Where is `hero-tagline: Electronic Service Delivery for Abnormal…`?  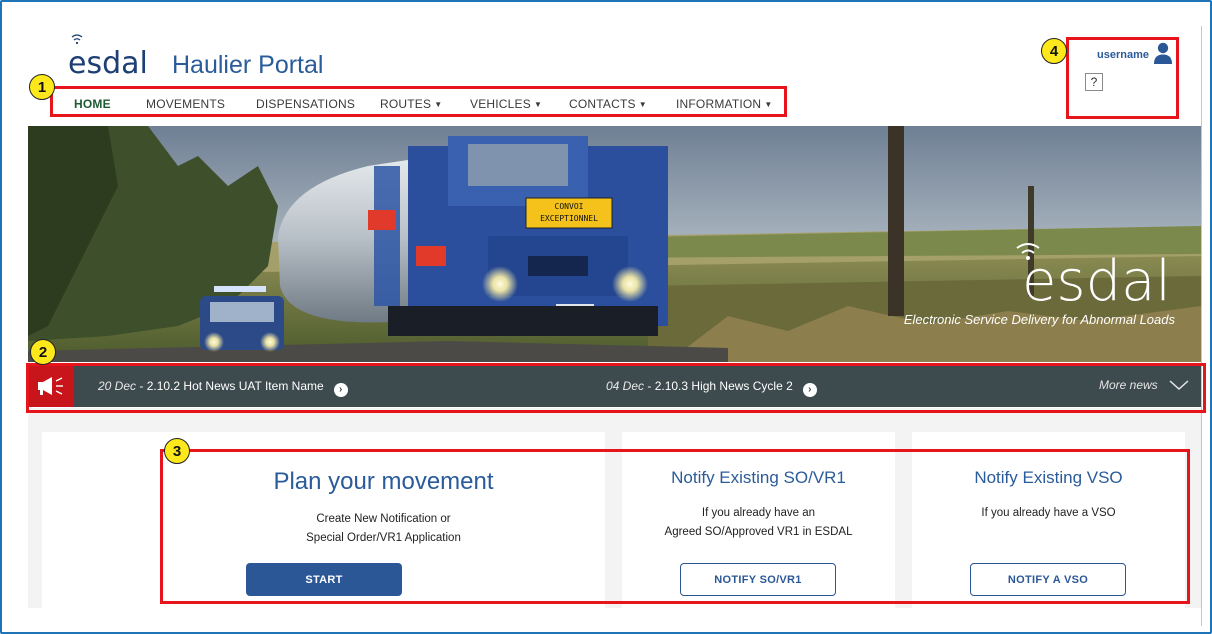 hero-tagline: Electronic Service Delivery for Abnormal… is located at coordinates (1039, 319).